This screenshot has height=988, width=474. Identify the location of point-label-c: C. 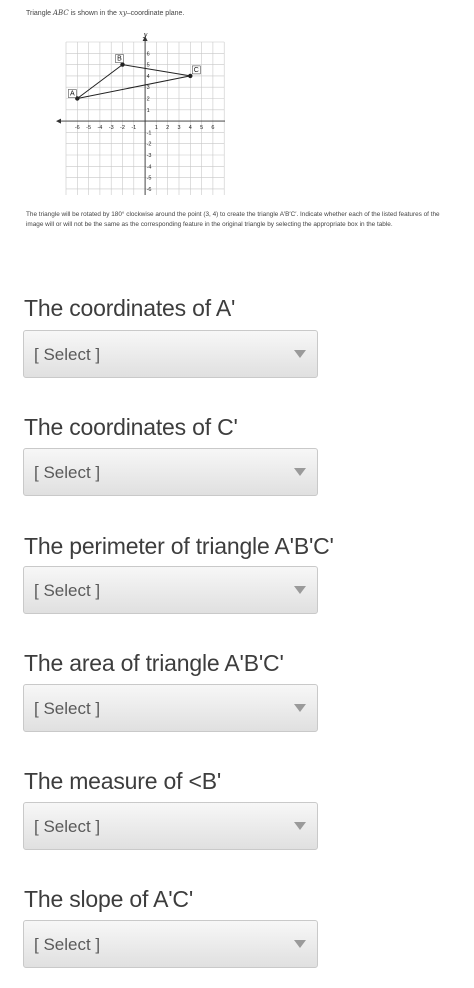
(196, 70).